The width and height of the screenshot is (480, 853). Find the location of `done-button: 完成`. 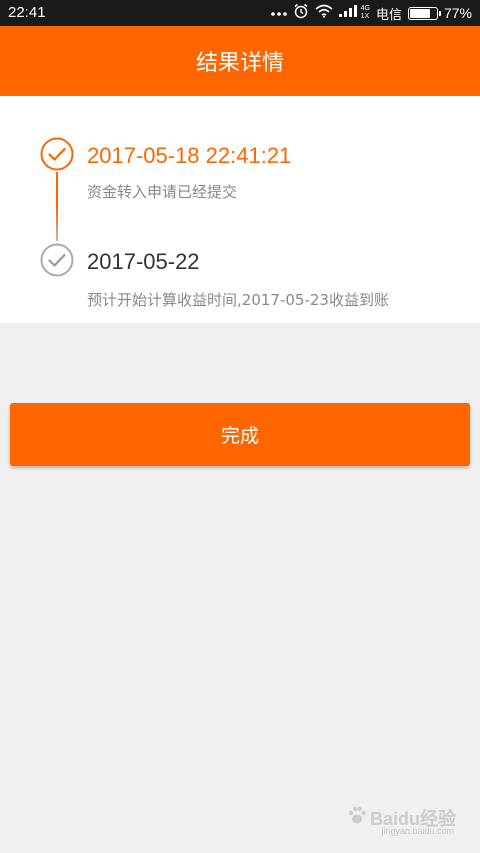

done-button: 完成 is located at coordinates (240, 434).